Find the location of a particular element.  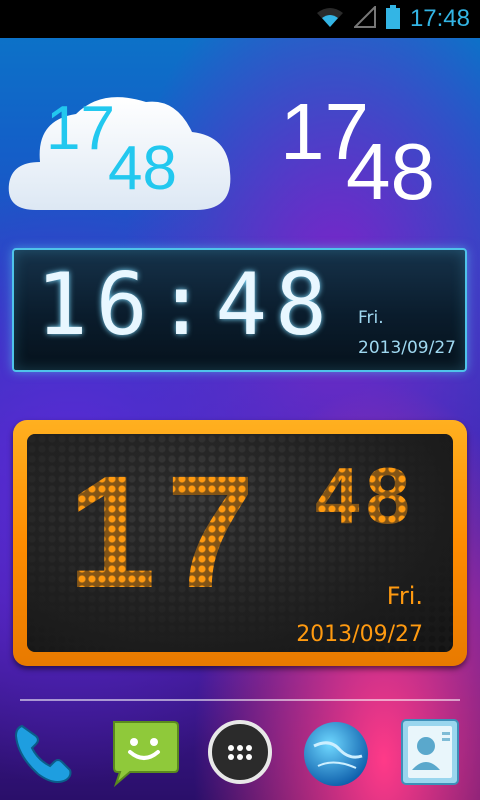

lcd-clock-widget: 16:48 Fri. 2013/09/27 is located at coordinates (239, 310).